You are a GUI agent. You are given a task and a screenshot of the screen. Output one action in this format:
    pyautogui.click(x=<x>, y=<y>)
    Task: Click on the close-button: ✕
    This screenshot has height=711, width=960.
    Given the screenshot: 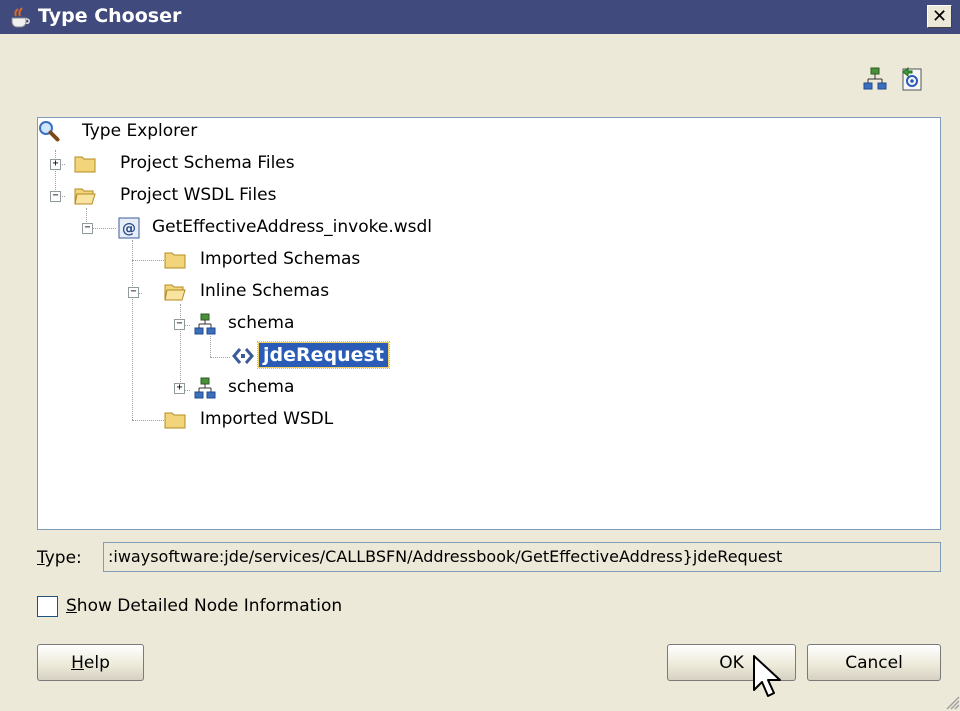 What is the action you would take?
    pyautogui.click(x=939, y=16)
    